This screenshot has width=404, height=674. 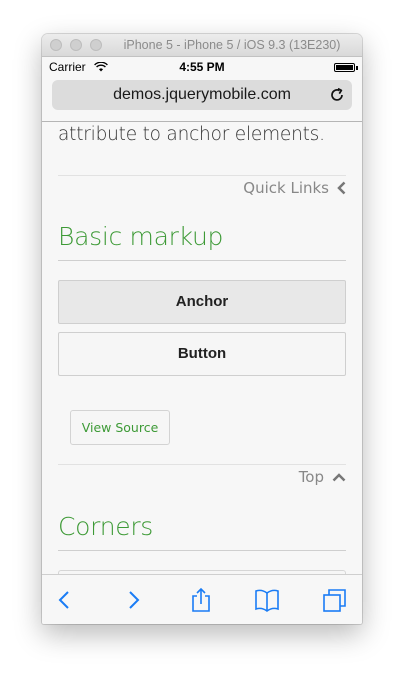 I want to click on intro-text: attribute to anchor elements., so click(x=191, y=134).